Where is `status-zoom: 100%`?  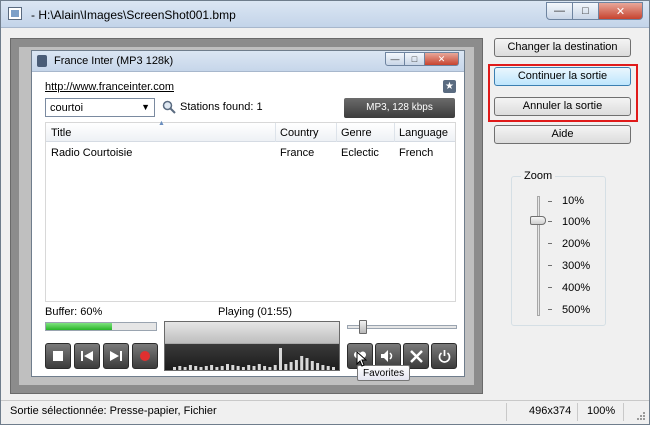
status-zoom: 100% is located at coordinates (601, 411).